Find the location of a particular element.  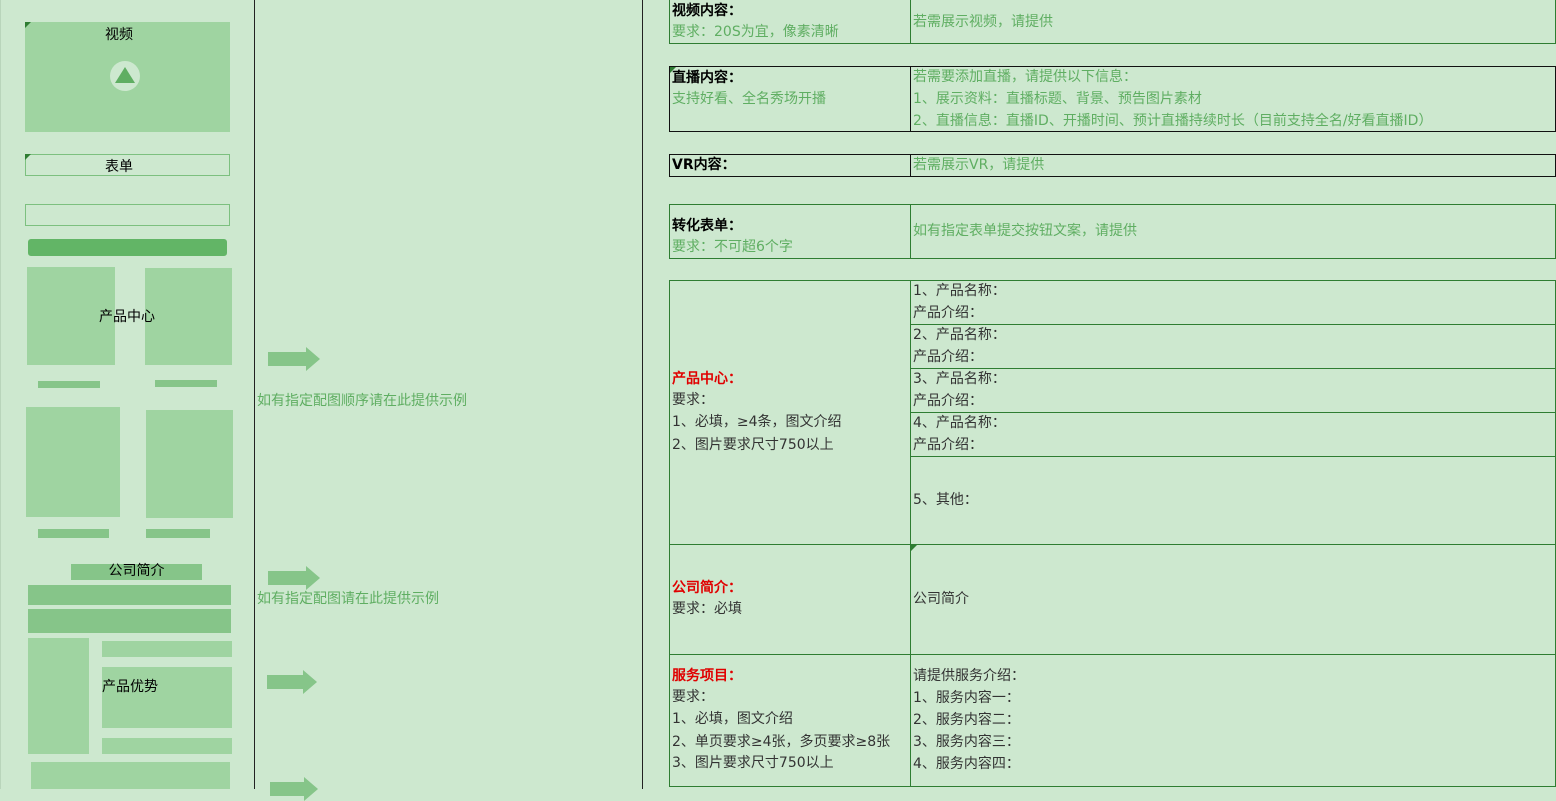

service-req-line: 要求： is located at coordinates (693, 697).